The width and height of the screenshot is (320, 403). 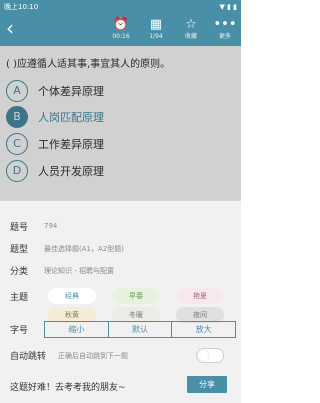 What do you see at coordinates (76, 329) in the screenshot?
I see `font-smaller-button: 缩小` at bounding box center [76, 329].